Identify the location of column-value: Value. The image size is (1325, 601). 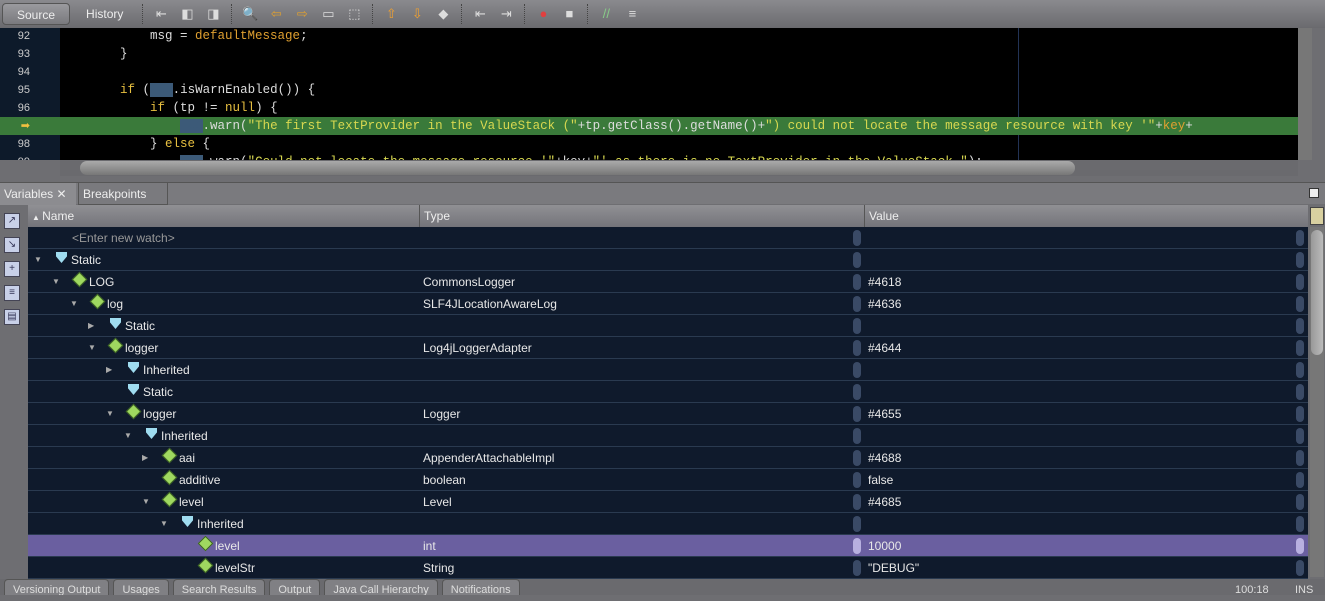
(1086, 216).